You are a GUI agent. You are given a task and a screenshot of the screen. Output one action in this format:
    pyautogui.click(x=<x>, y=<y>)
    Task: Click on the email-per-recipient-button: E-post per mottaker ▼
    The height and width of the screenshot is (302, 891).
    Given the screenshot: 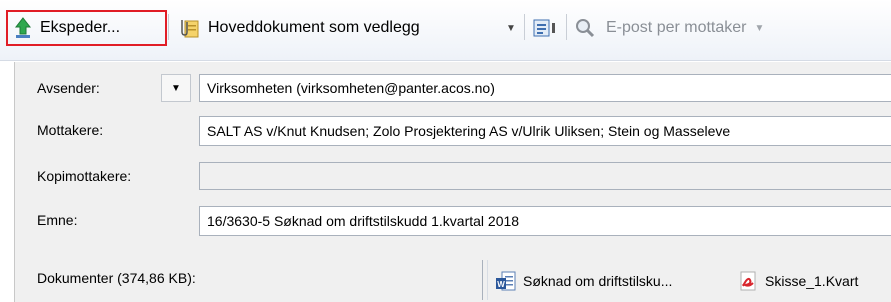 What is the action you would take?
    pyautogui.click(x=669, y=28)
    